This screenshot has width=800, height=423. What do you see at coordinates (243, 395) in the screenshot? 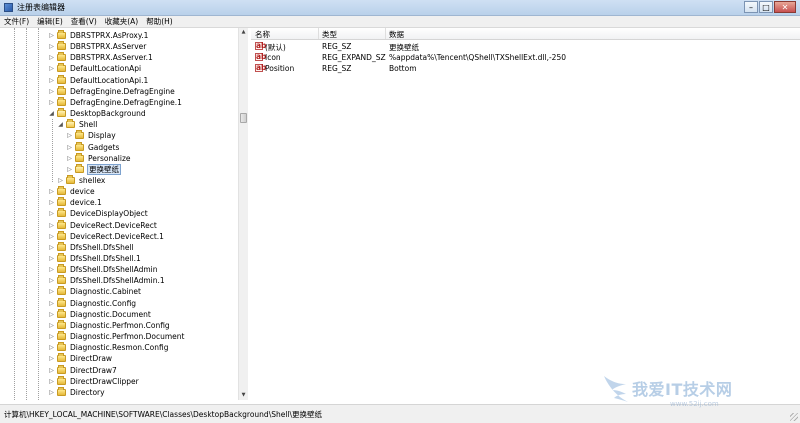
I see `scroll-down-arrow-icon: ▼` at bounding box center [243, 395].